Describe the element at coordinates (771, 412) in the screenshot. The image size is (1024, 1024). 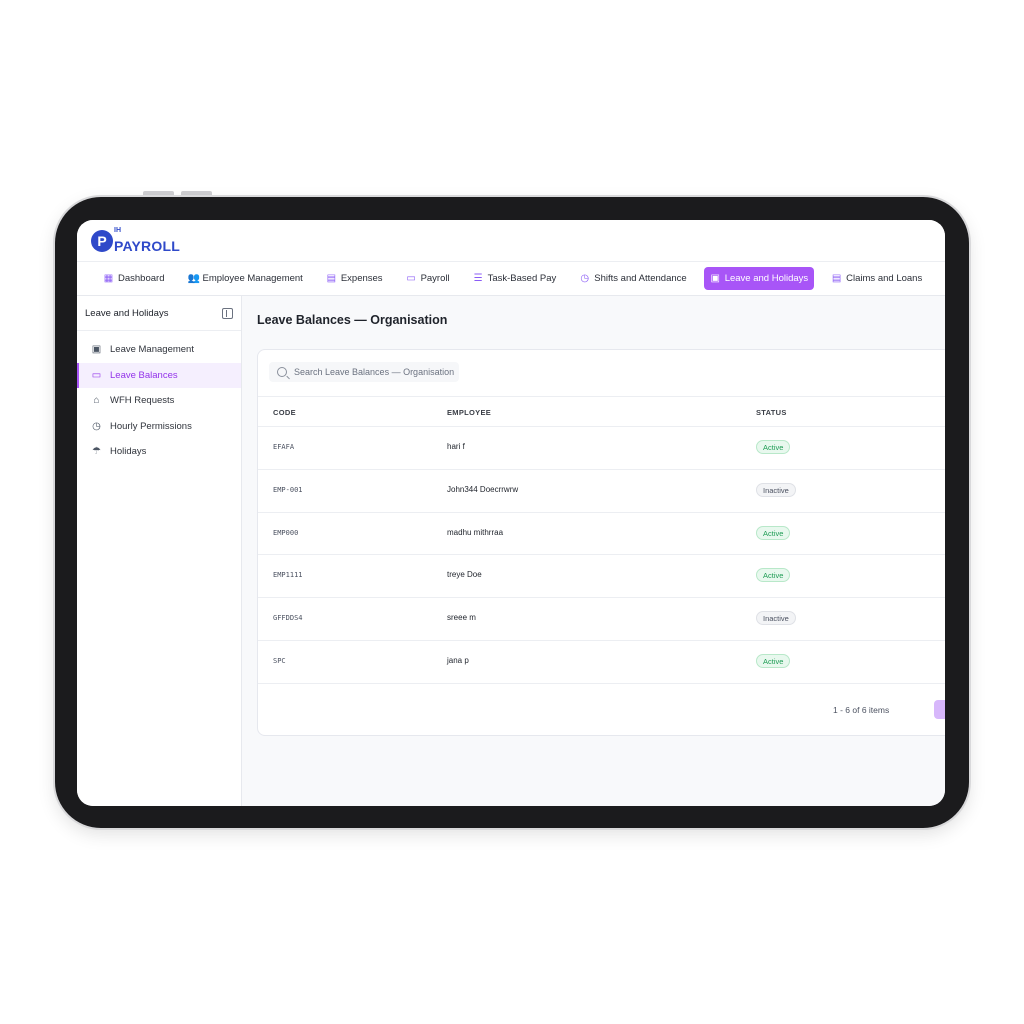
I see `column-header-status: STATUS` at that location.